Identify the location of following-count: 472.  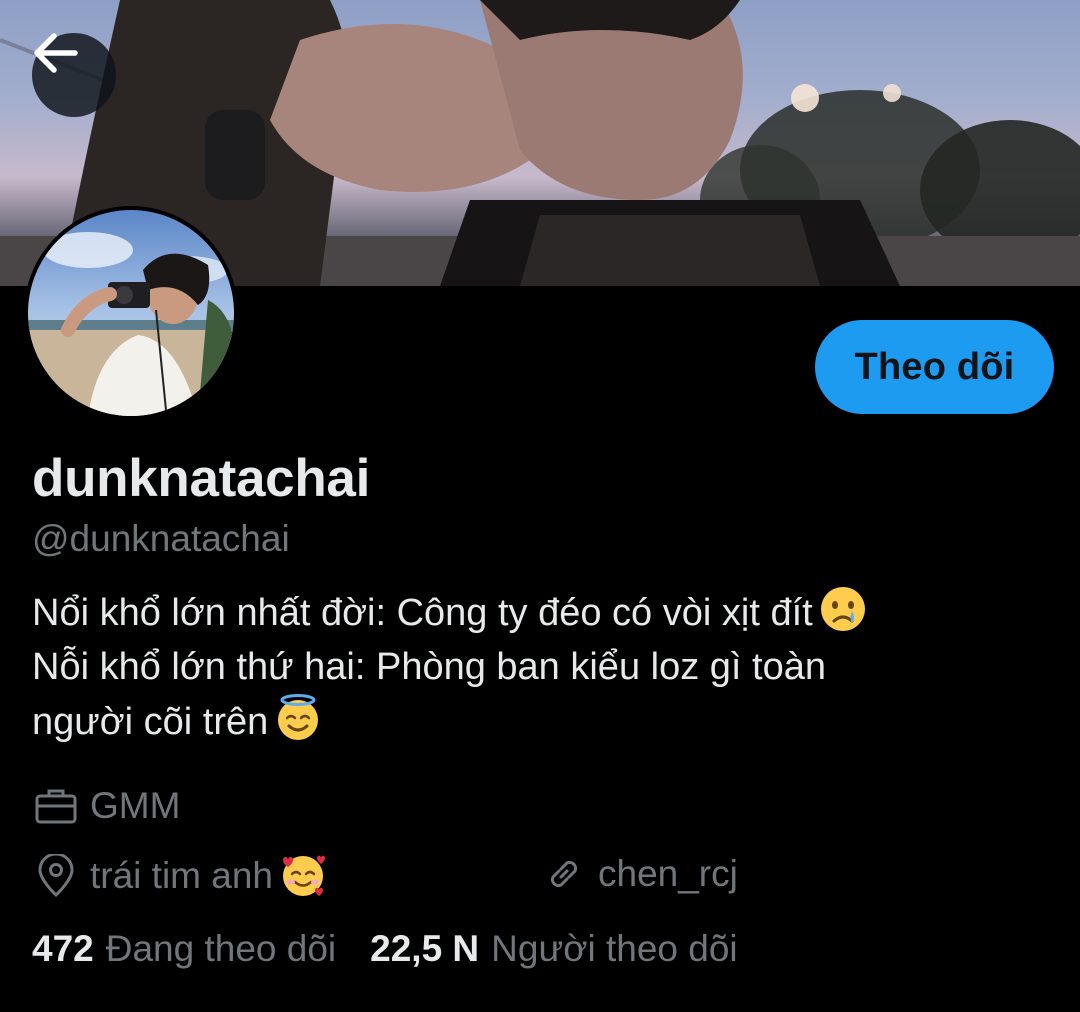
(63, 948).